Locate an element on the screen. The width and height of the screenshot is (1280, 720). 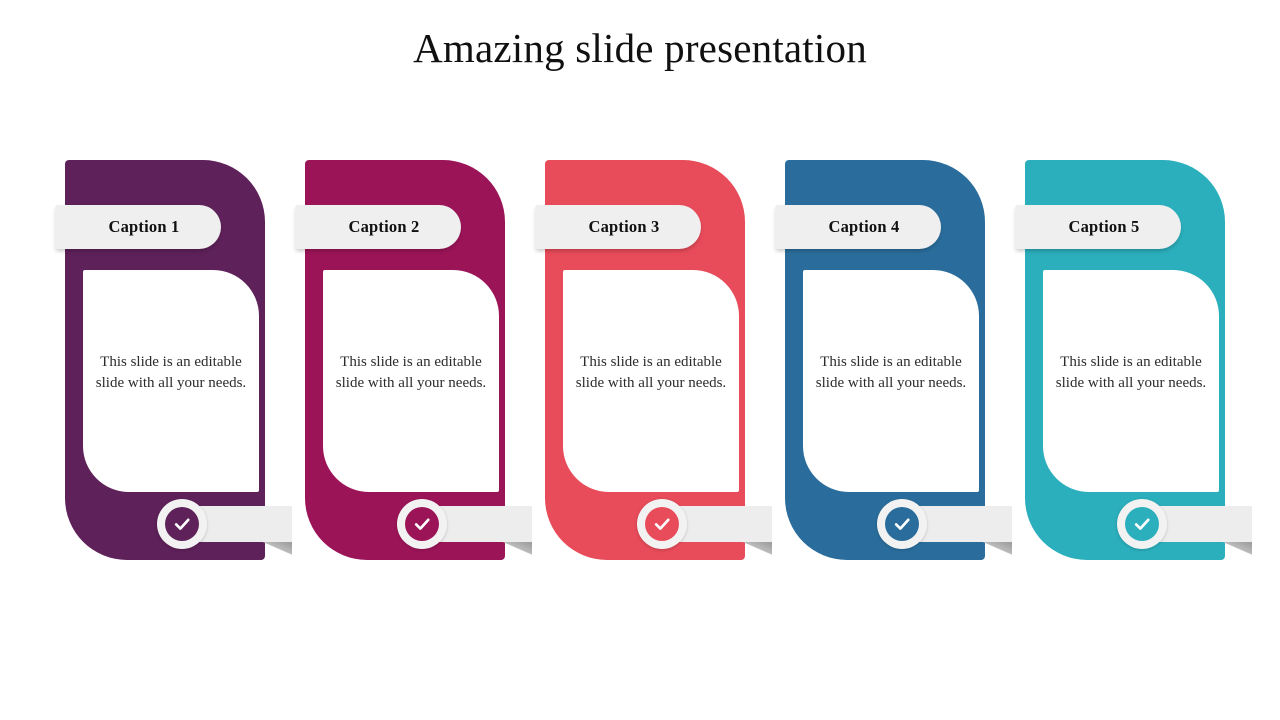
card-2-caption-ribbon: Caption 2 is located at coordinates (378, 227).